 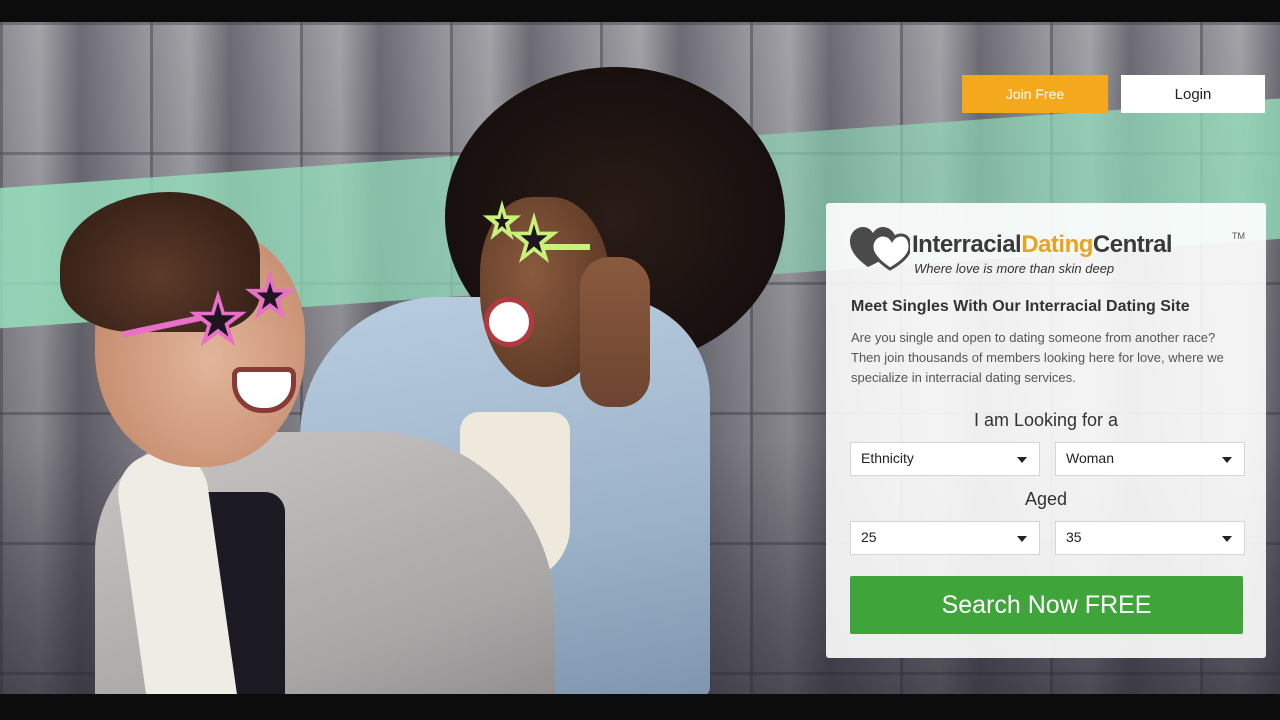 What do you see at coordinates (615, 332) in the screenshot?
I see `woman-arm` at bounding box center [615, 332].